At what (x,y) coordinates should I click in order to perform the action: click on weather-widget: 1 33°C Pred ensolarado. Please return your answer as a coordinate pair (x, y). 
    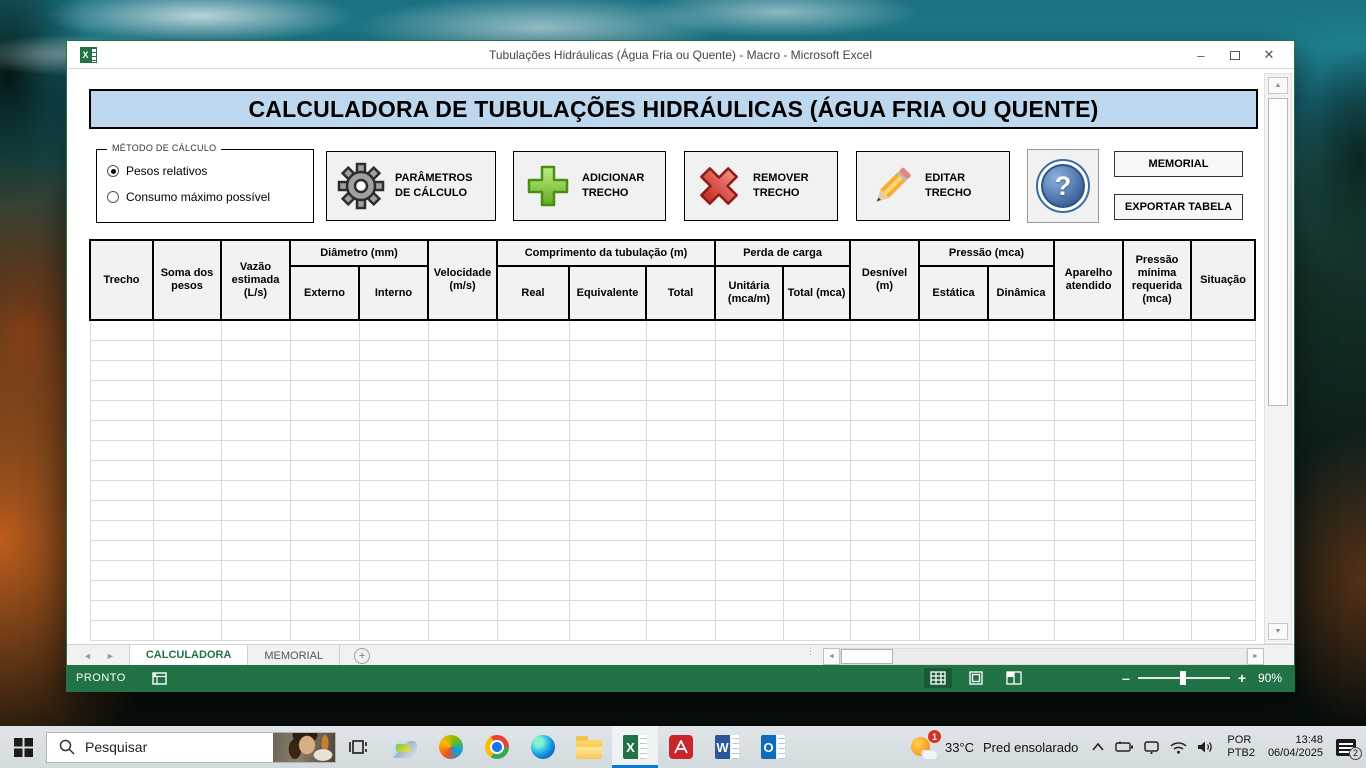
    Looking at the image, I should click on (994, 745).